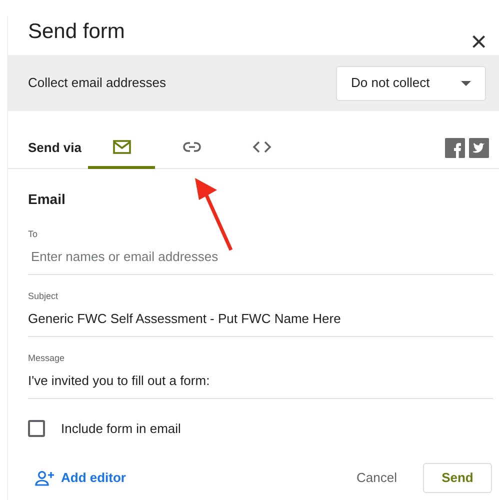 Image resolution: width=499 pixels, height=500 pixels. Describe the element at coordinates (466, 83) in the screenshot. I see `dropdown-caret-icon` at that location.